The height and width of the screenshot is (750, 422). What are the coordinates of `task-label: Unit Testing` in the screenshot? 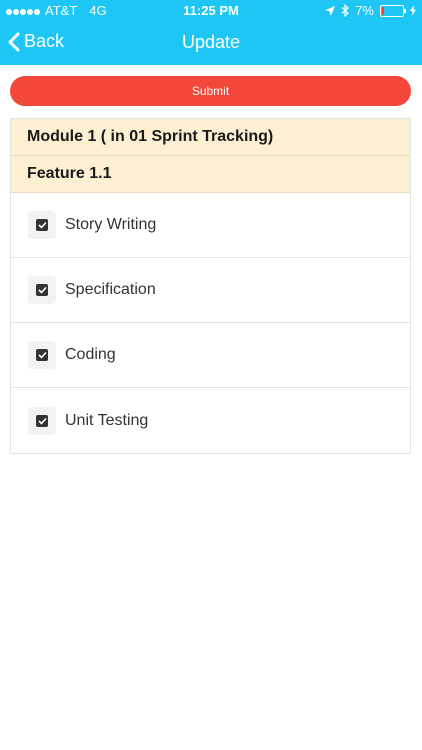 It's located at (107, 420).